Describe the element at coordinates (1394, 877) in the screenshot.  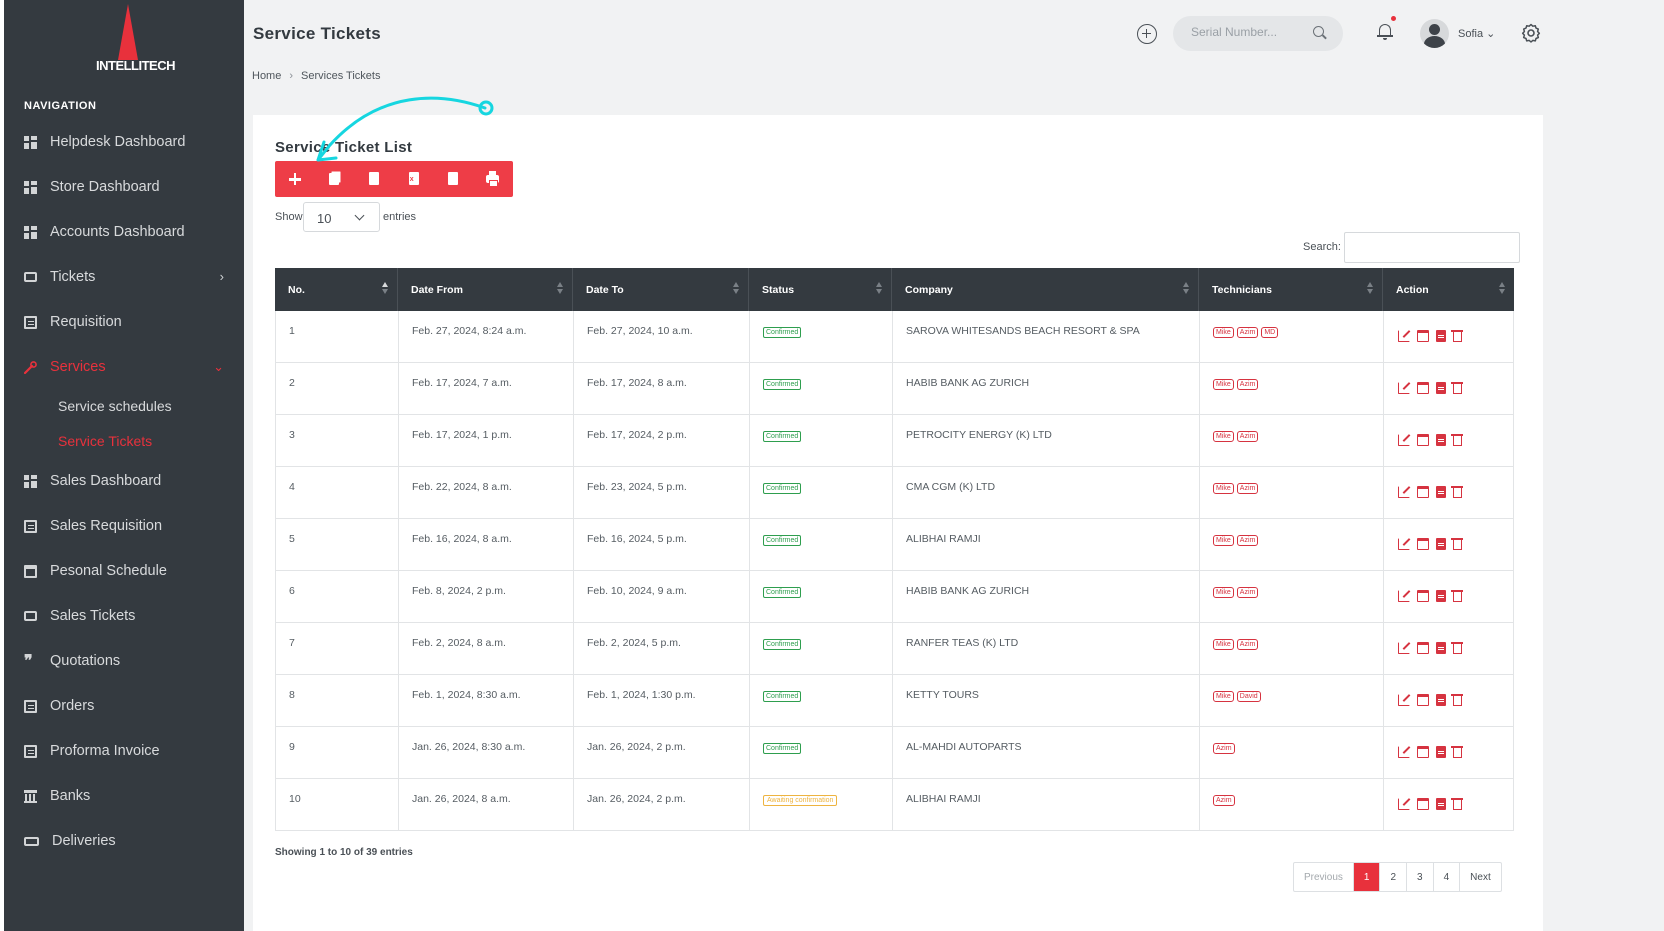
I see `pagination-page-2: 2` at that location.